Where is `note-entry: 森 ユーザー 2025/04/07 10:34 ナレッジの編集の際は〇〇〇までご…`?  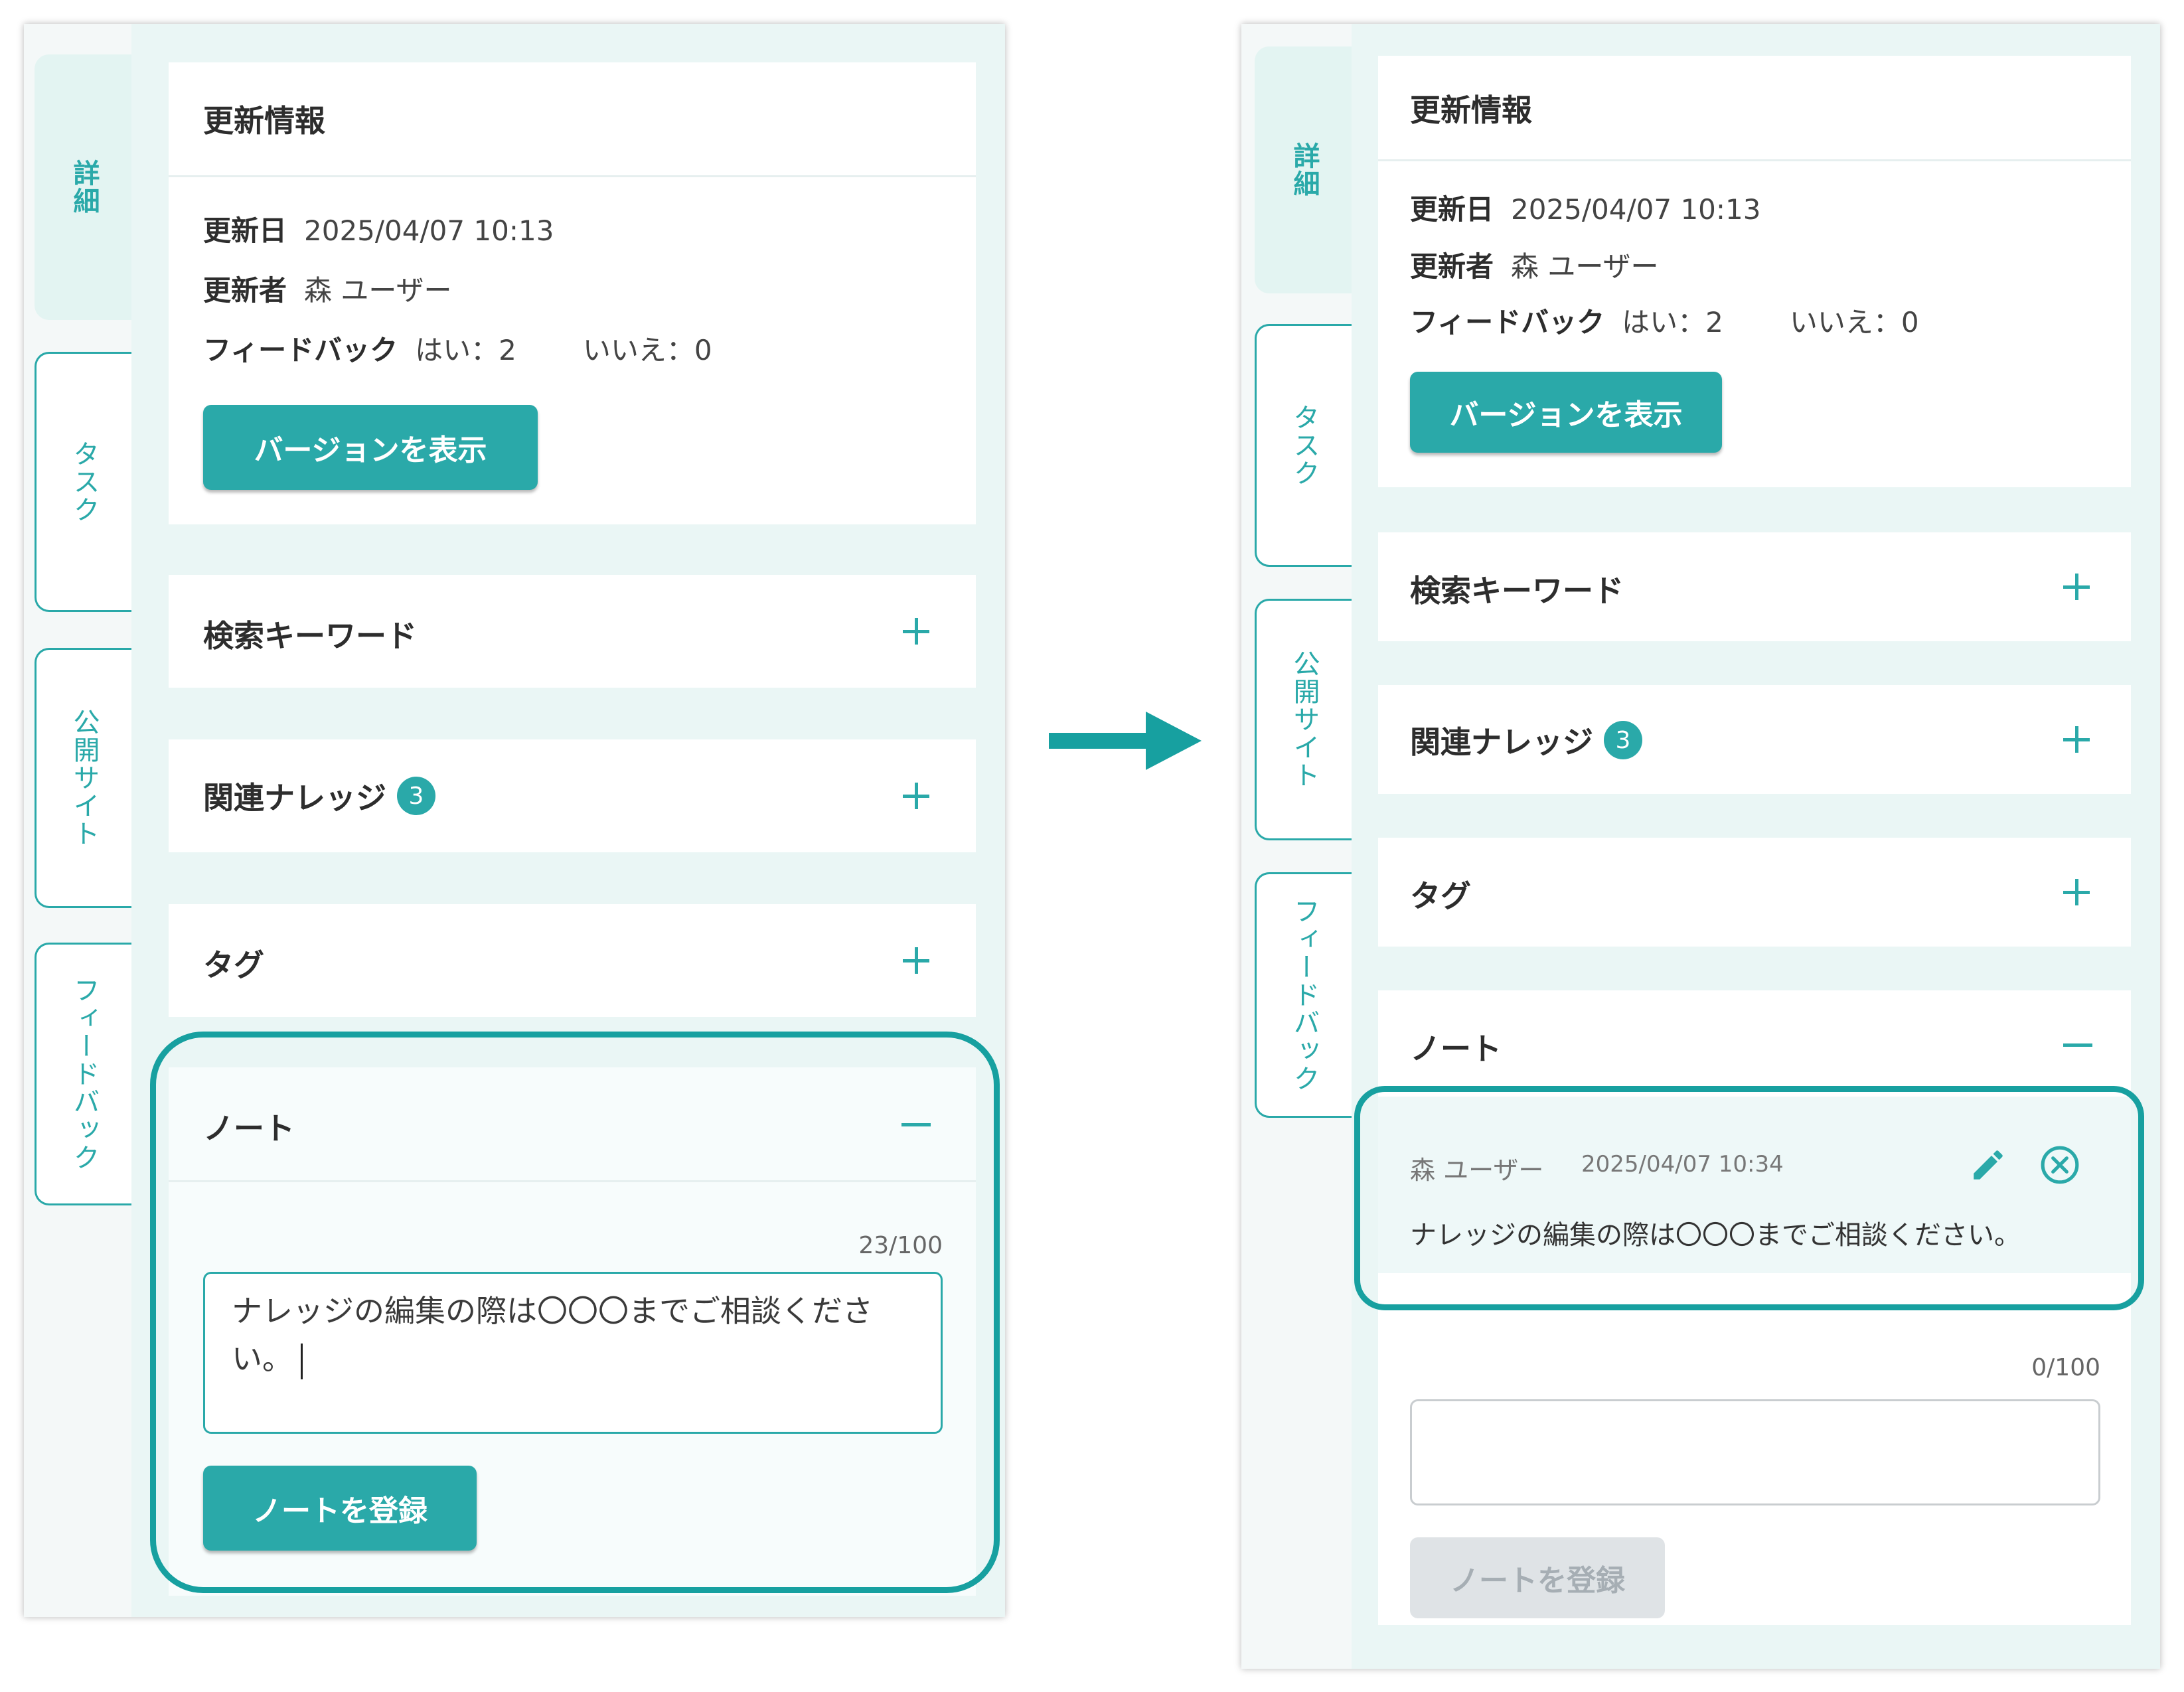
note-entry: 森 ユーザー 2025/04/07 10:34 ナレッジの編集の際は〇〇〇までご… is located at coordinates (1754, 1185).